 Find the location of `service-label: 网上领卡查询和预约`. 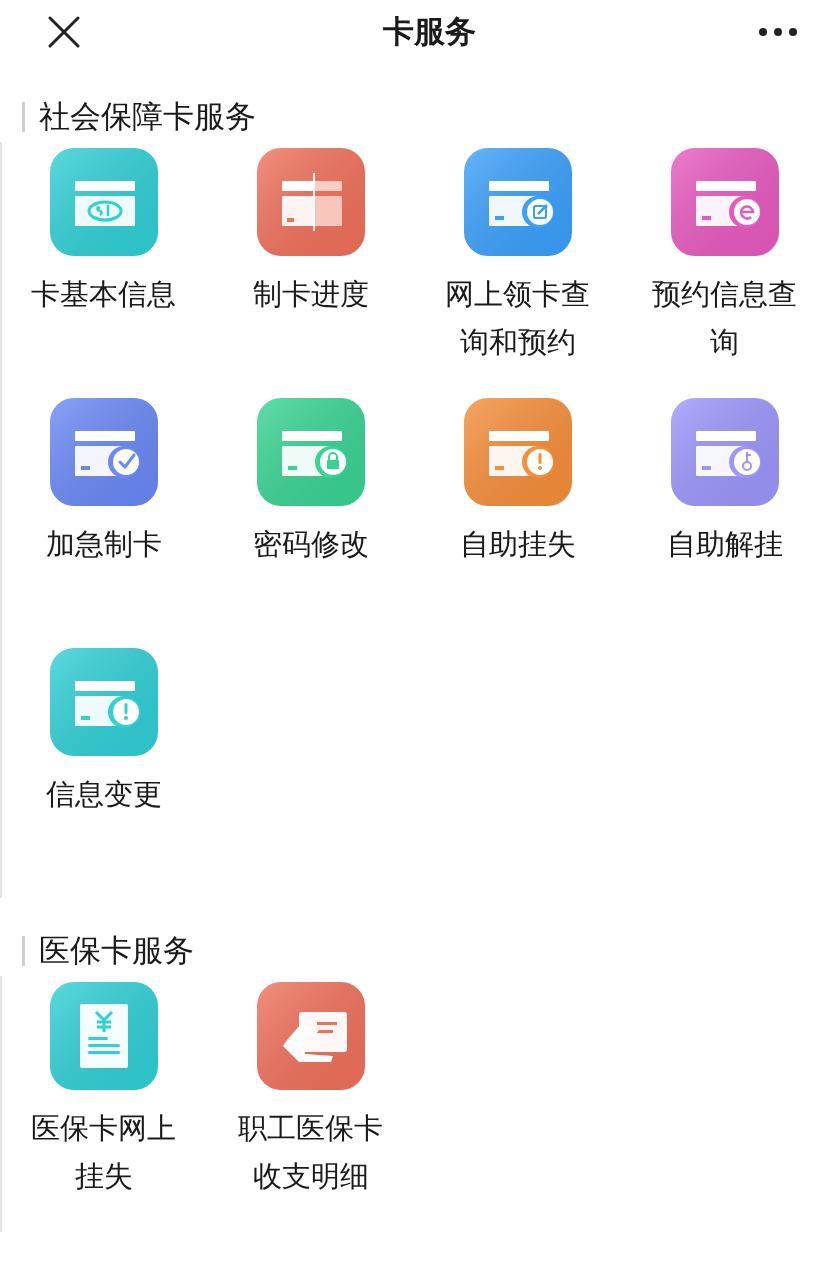

service-label: 网上领卡查询和预约 is located at coordinates (517, 318).